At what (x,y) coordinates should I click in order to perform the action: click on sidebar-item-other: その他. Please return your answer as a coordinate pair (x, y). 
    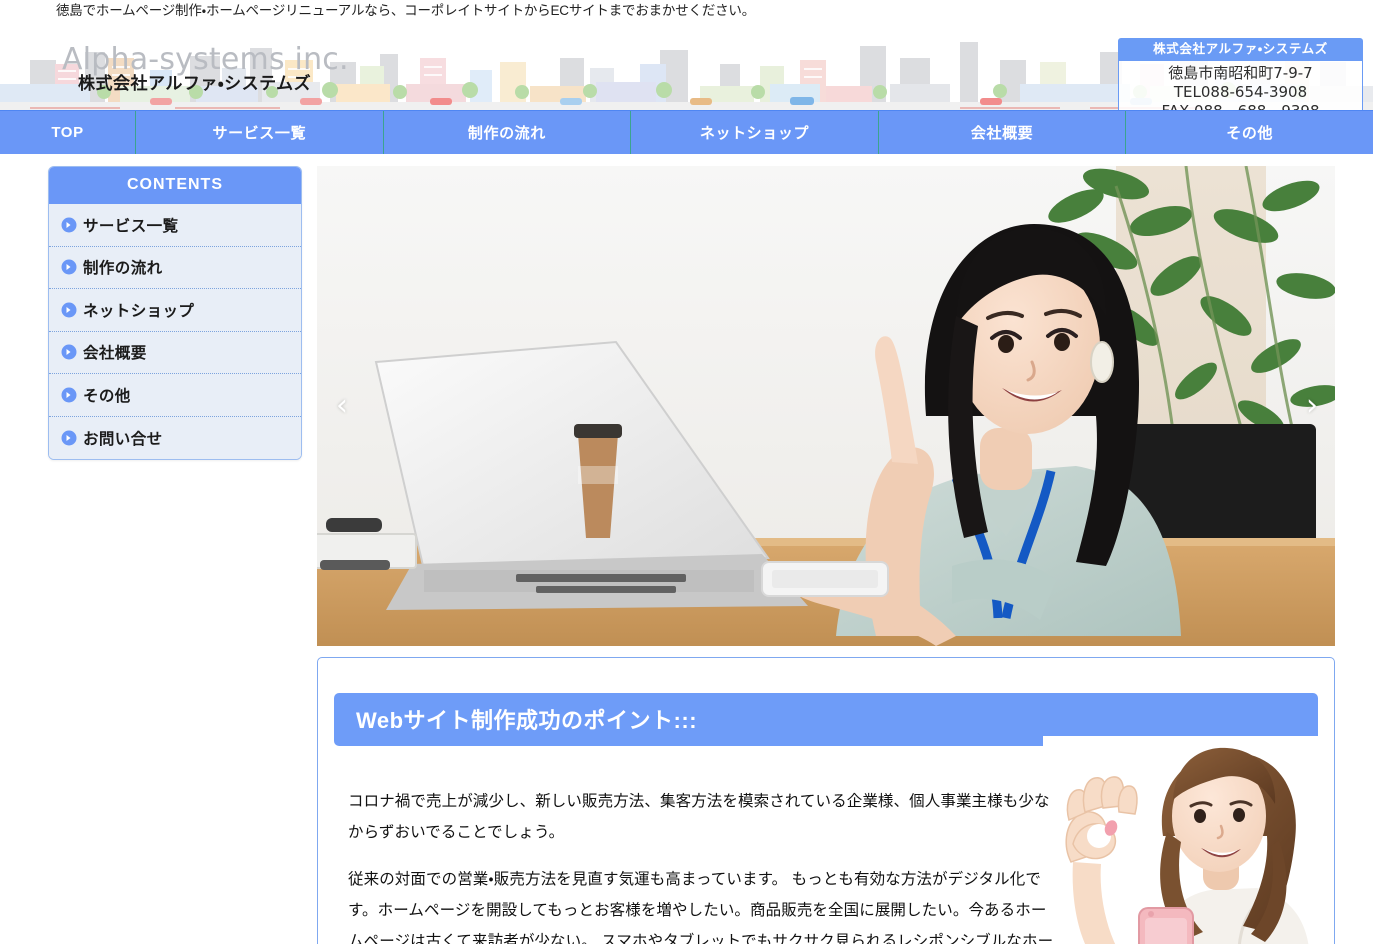
    Looking at the image, I should click on (175, 395).